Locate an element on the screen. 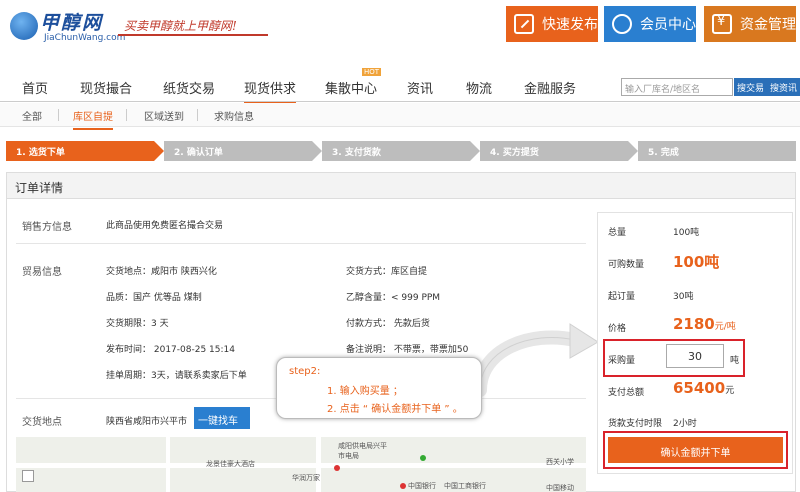 The width and height of the screenshot is (800, 492). amount-label: 支付总额 is located at coordinates (626, 393).